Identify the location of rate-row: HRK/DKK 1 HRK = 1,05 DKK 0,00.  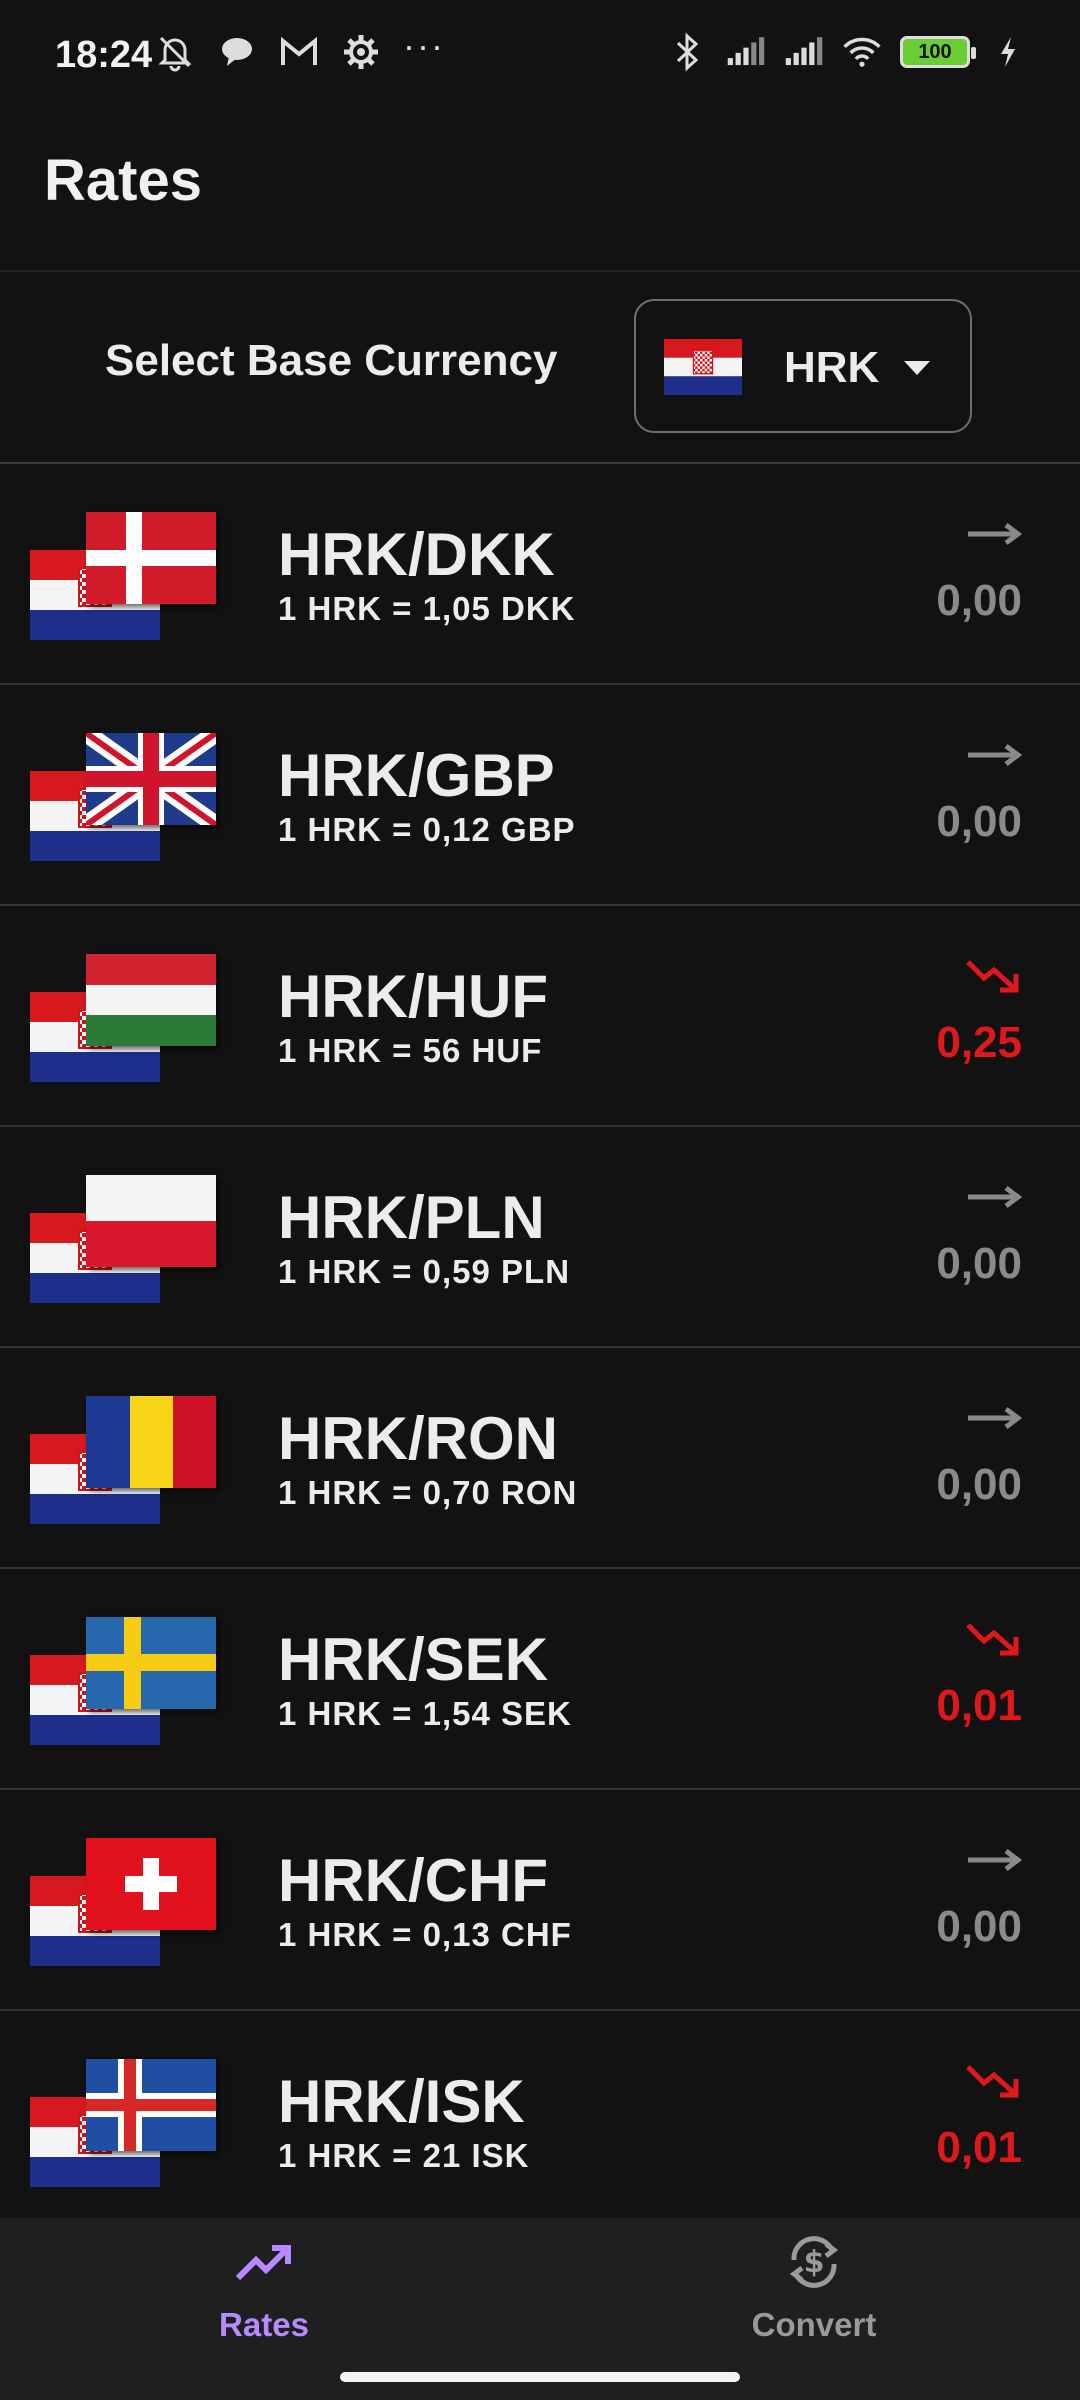
(540, 574).